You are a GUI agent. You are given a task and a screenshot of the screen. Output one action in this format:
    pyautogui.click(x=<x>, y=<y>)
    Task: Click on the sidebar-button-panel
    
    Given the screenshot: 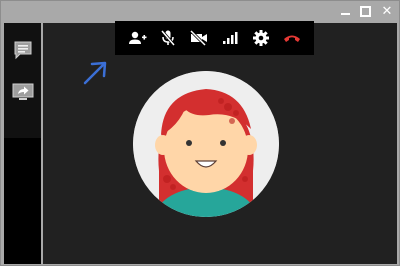 What is the action you would take?
    pyautogui.click(x=22, y=80)
    